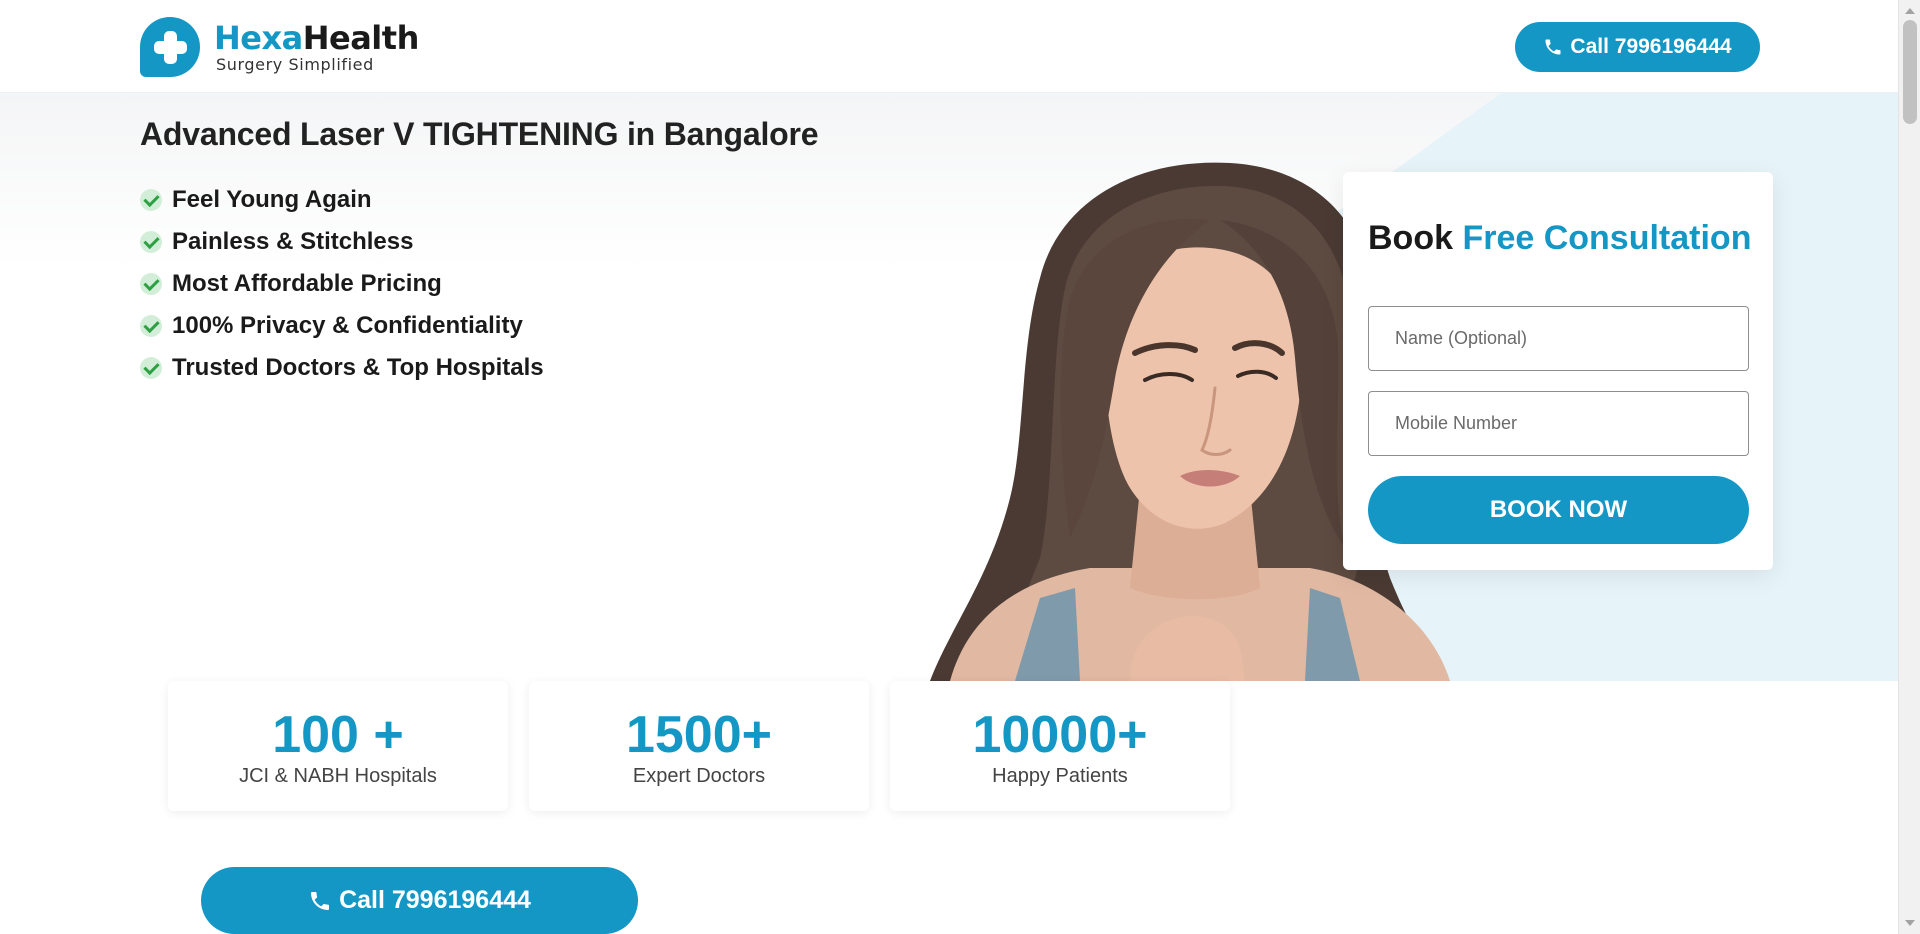 Image resolution: width=1920 pixels, height=934 pixels. I want to click on feature-item: Most Affordable Pricing, so click(342, 284).